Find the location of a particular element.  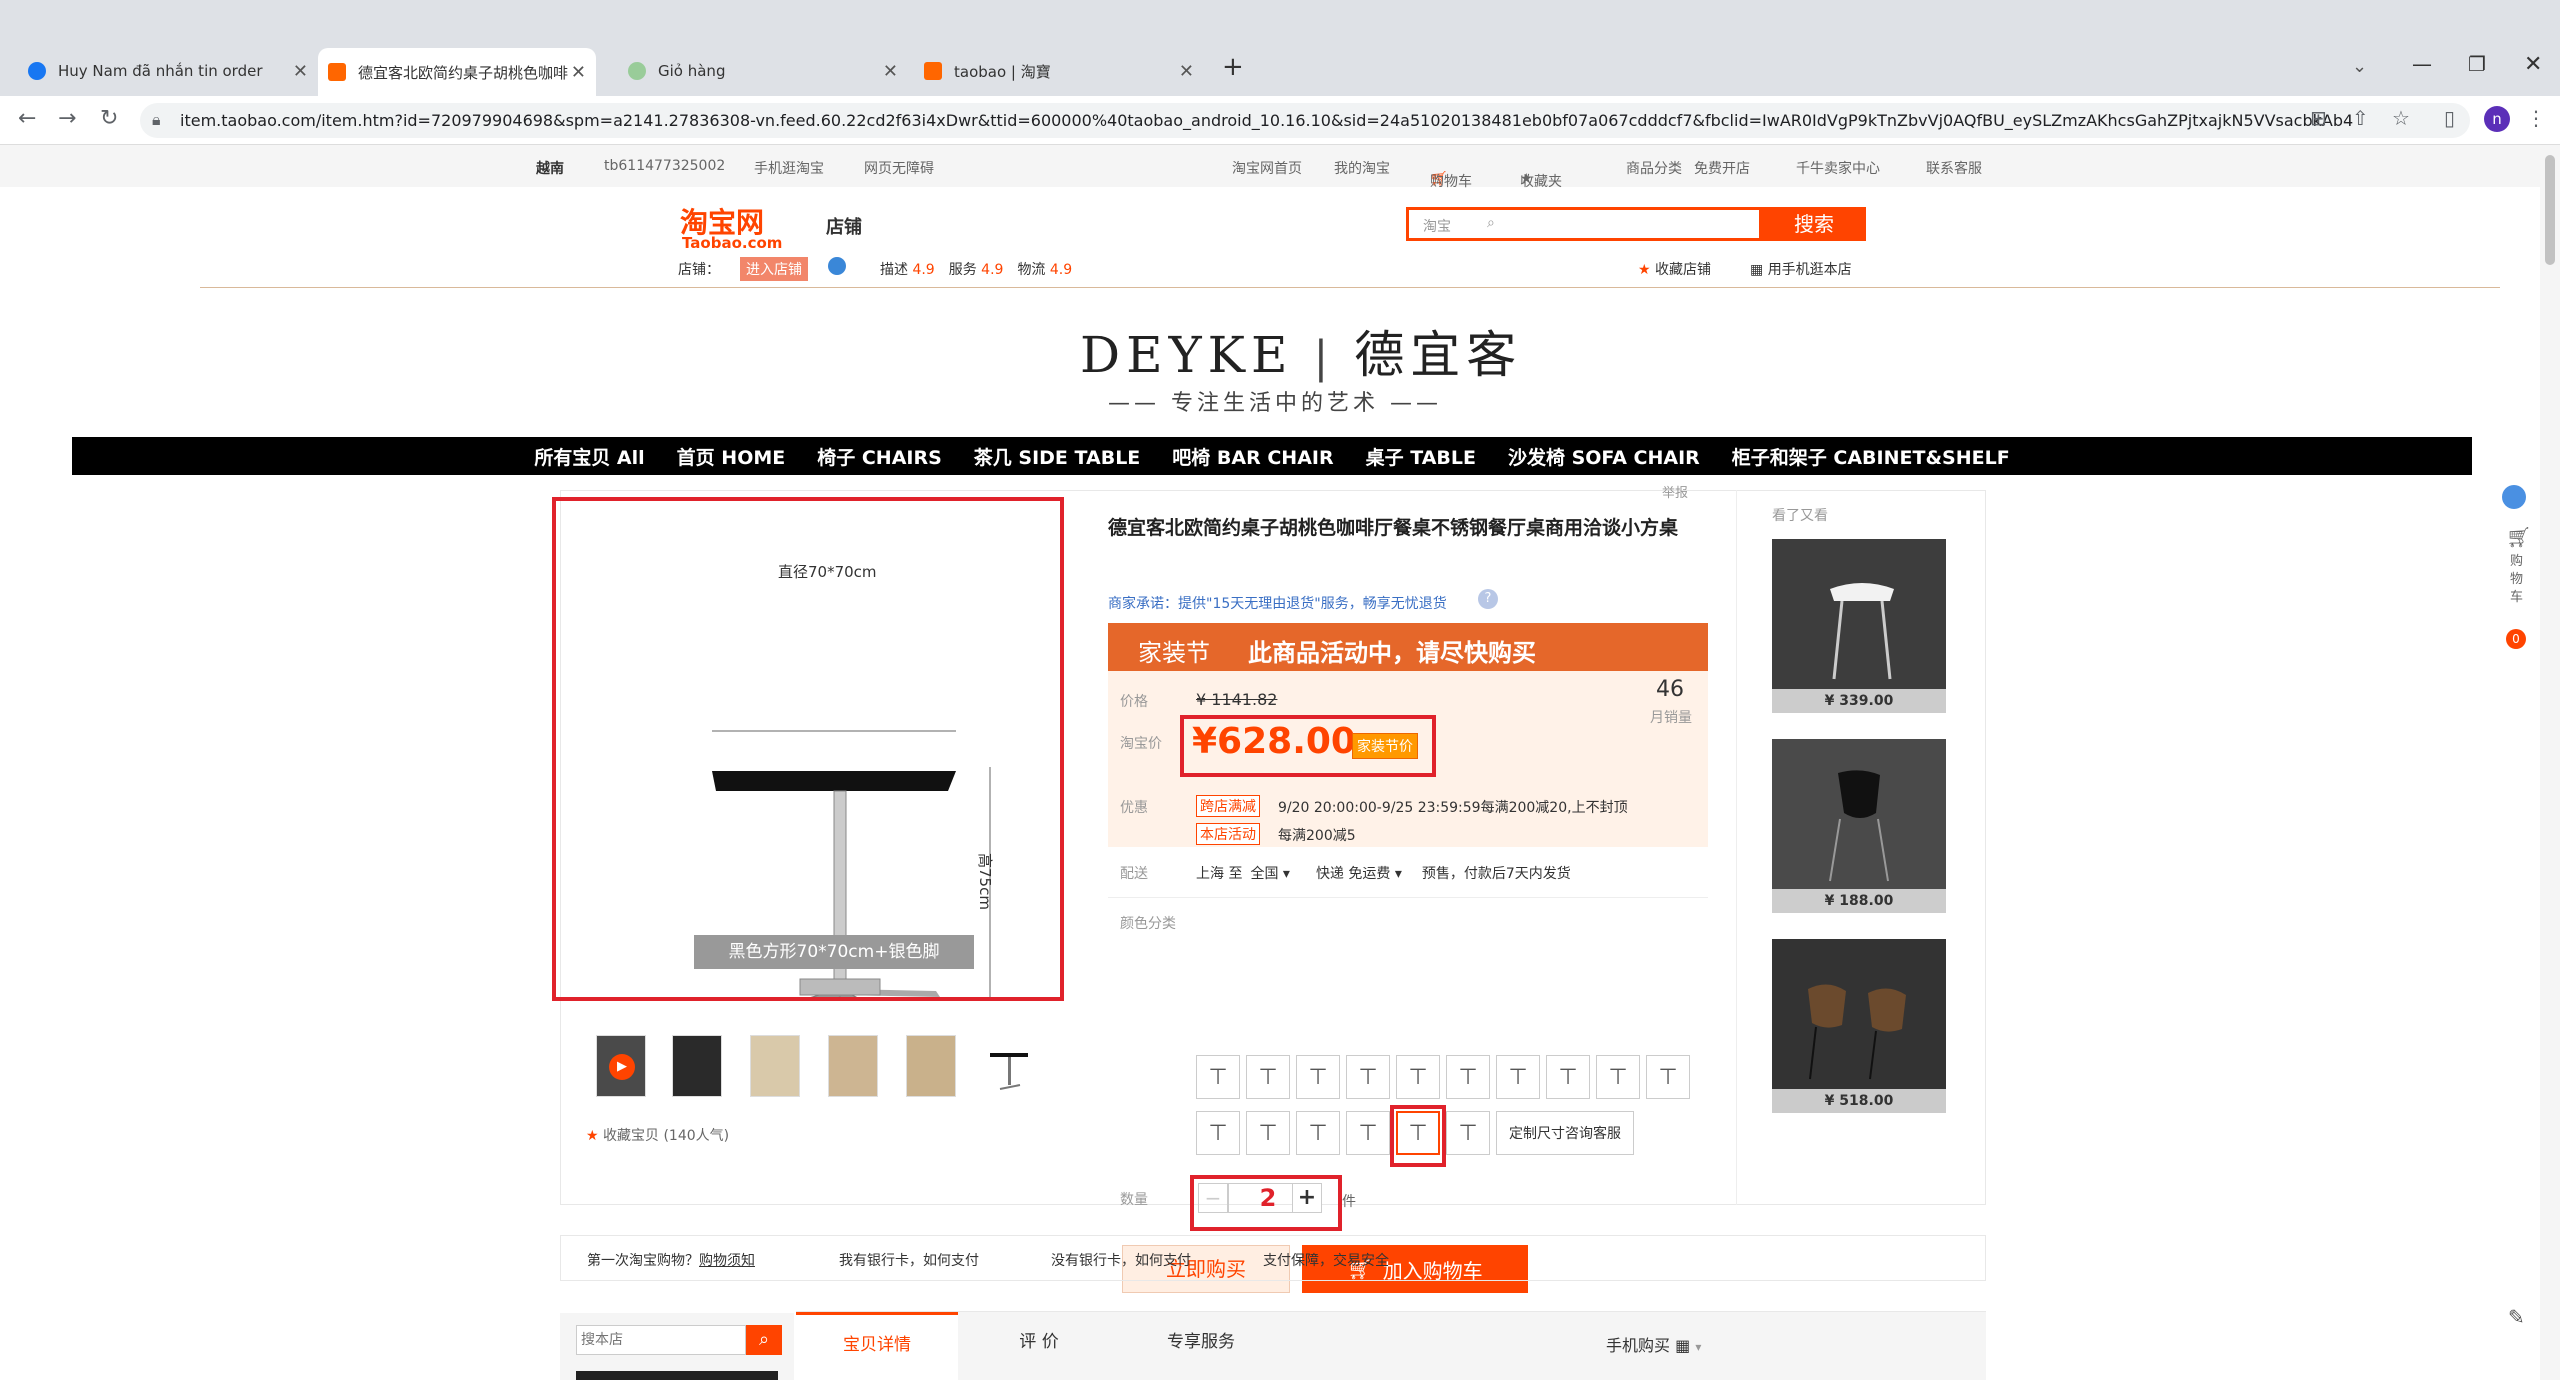

mobile-shop-link: ▦ 用手机逛本店 is located at coordinates (1801, 269).